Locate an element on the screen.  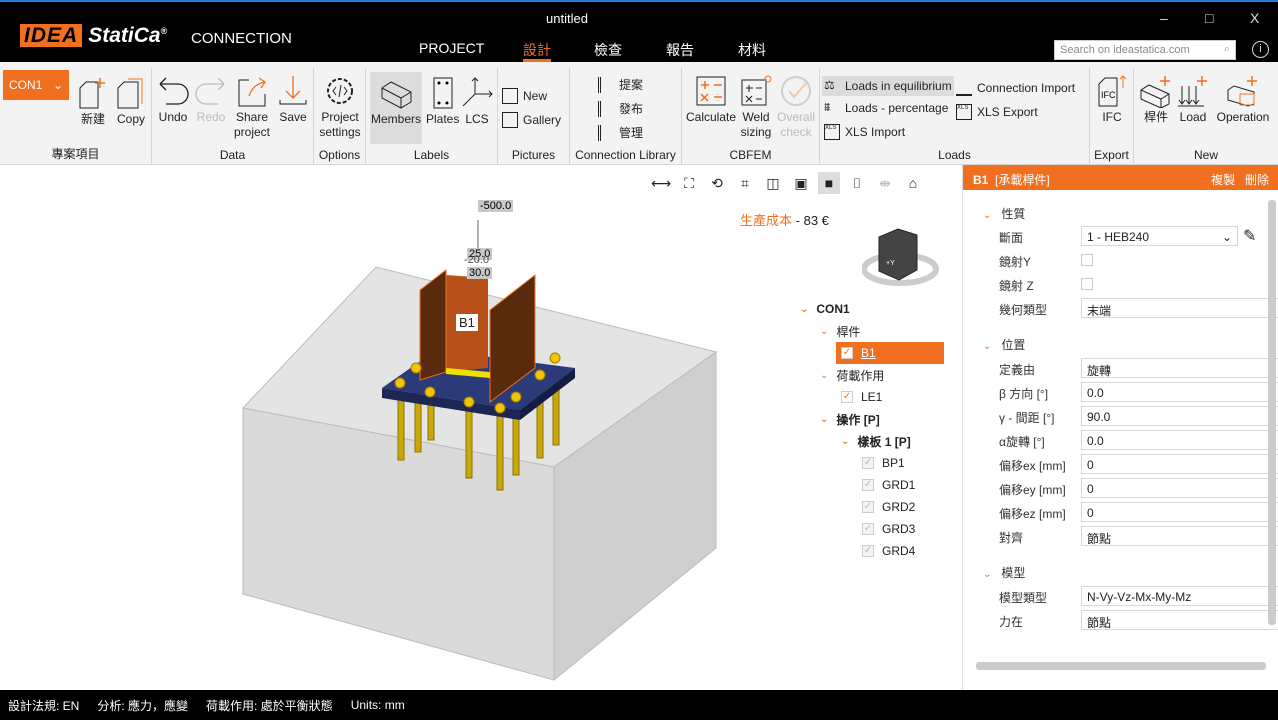
copy-button: Copy is located at coordinates (131, 101).